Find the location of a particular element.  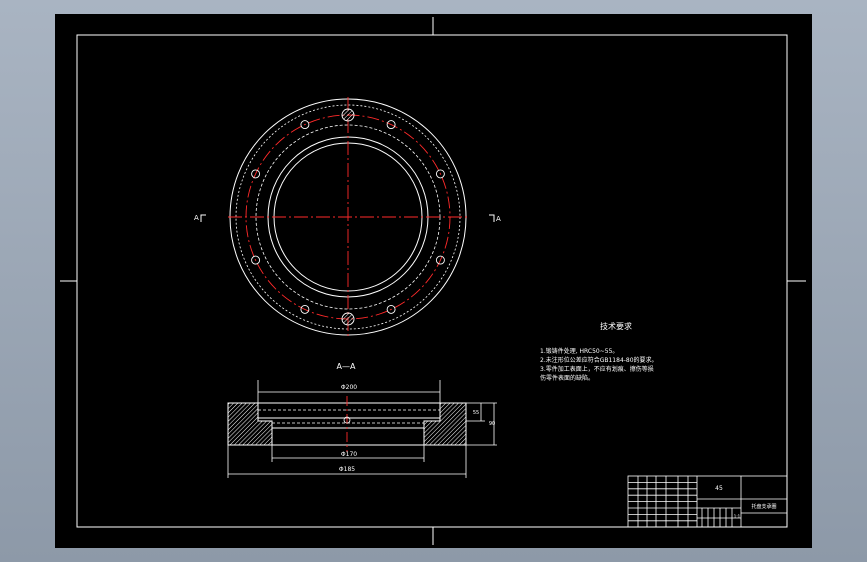

tech-req-line-1: 1.锻铸件处理, HRC50~55。 is located at coordinates (579, 351).